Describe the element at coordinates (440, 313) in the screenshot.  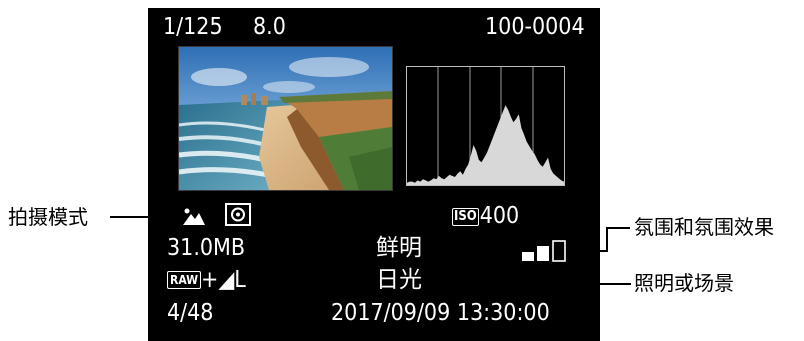
I see `date-time: 2017/09/09 13:30:00` at that location.